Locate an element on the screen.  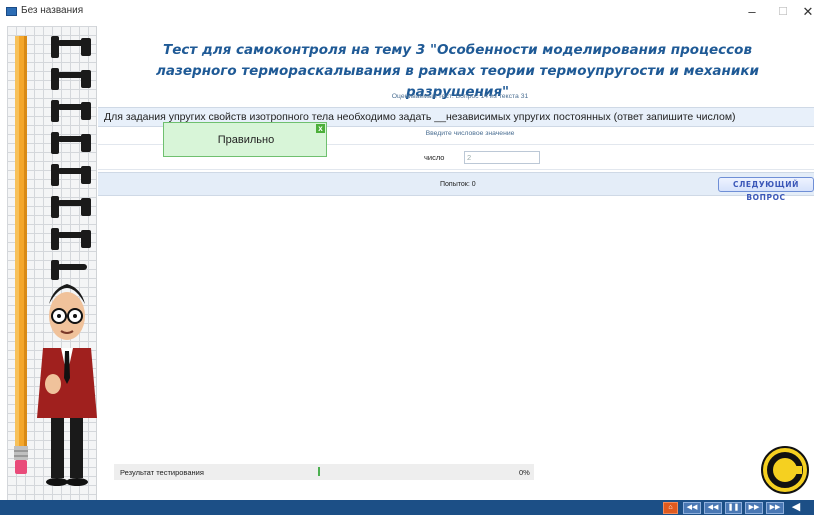
pause-button: ❚❚ is located at coordinates (733, 508).